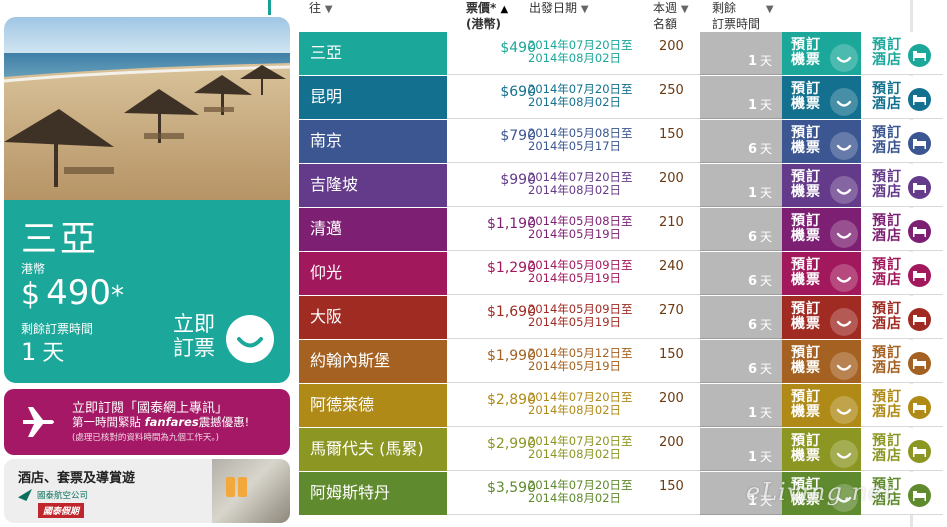  Describe the element at coordinates (743, 16) in the screenshot. I see `sort-remaining: 剩餘 ▼ 訂票時間` at that location.